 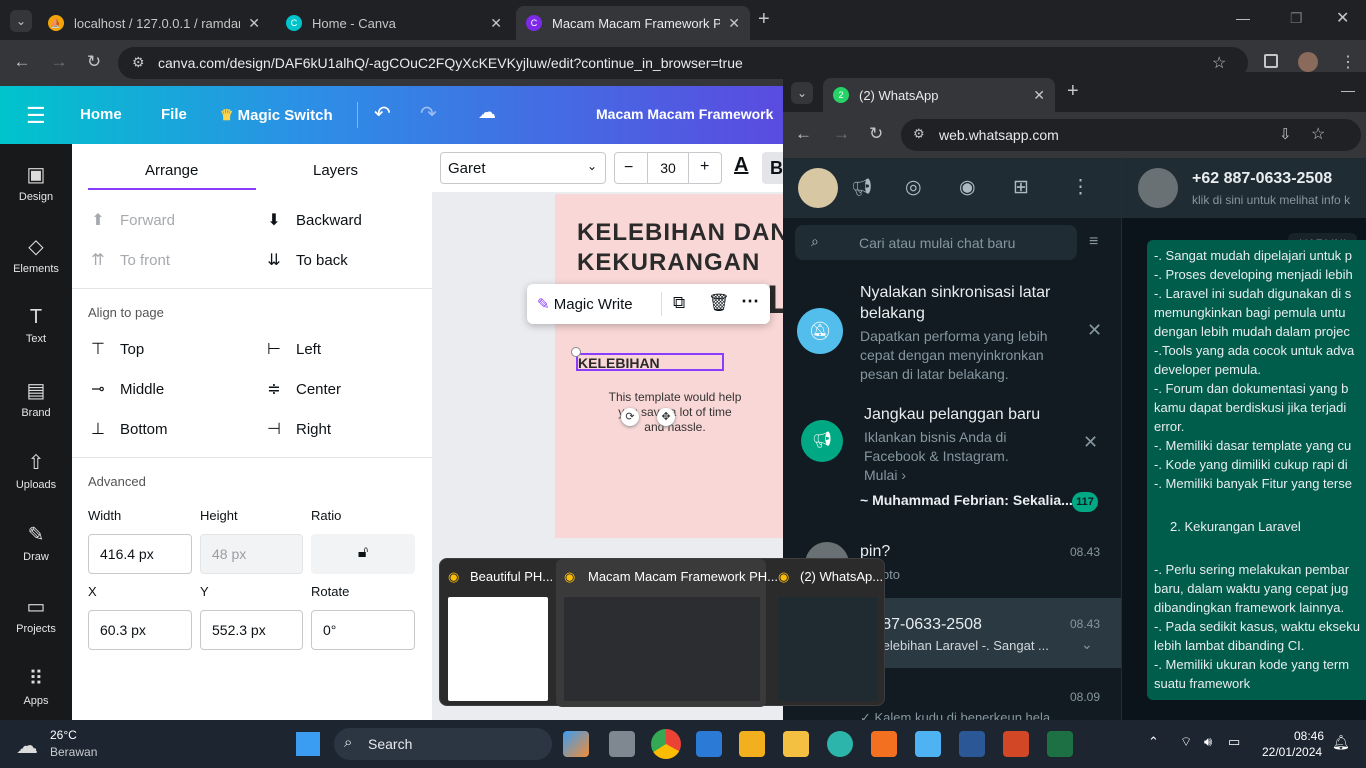 What do you see at coordinates (171, 170) in the screenshot?
I see `tab-arrange: Arrange` at bounding box center [171, 170].